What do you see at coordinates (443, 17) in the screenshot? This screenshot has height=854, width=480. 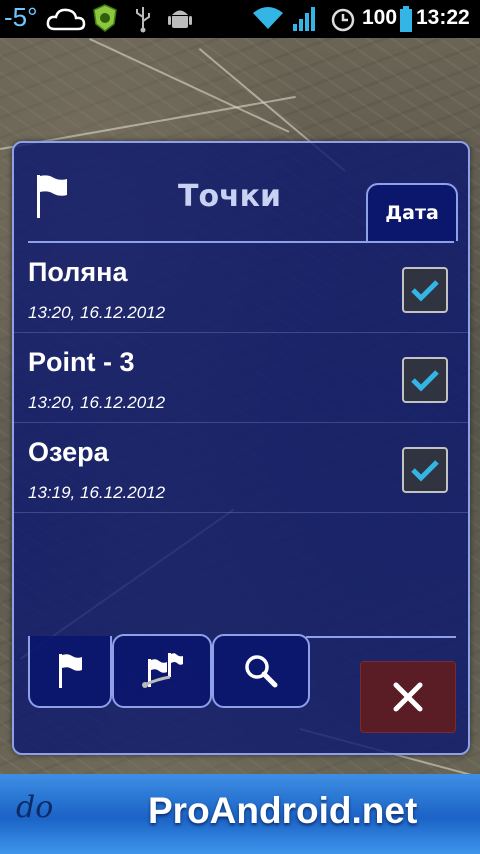 I see `clock-time: 13:22` at bounding box center [443, 17].